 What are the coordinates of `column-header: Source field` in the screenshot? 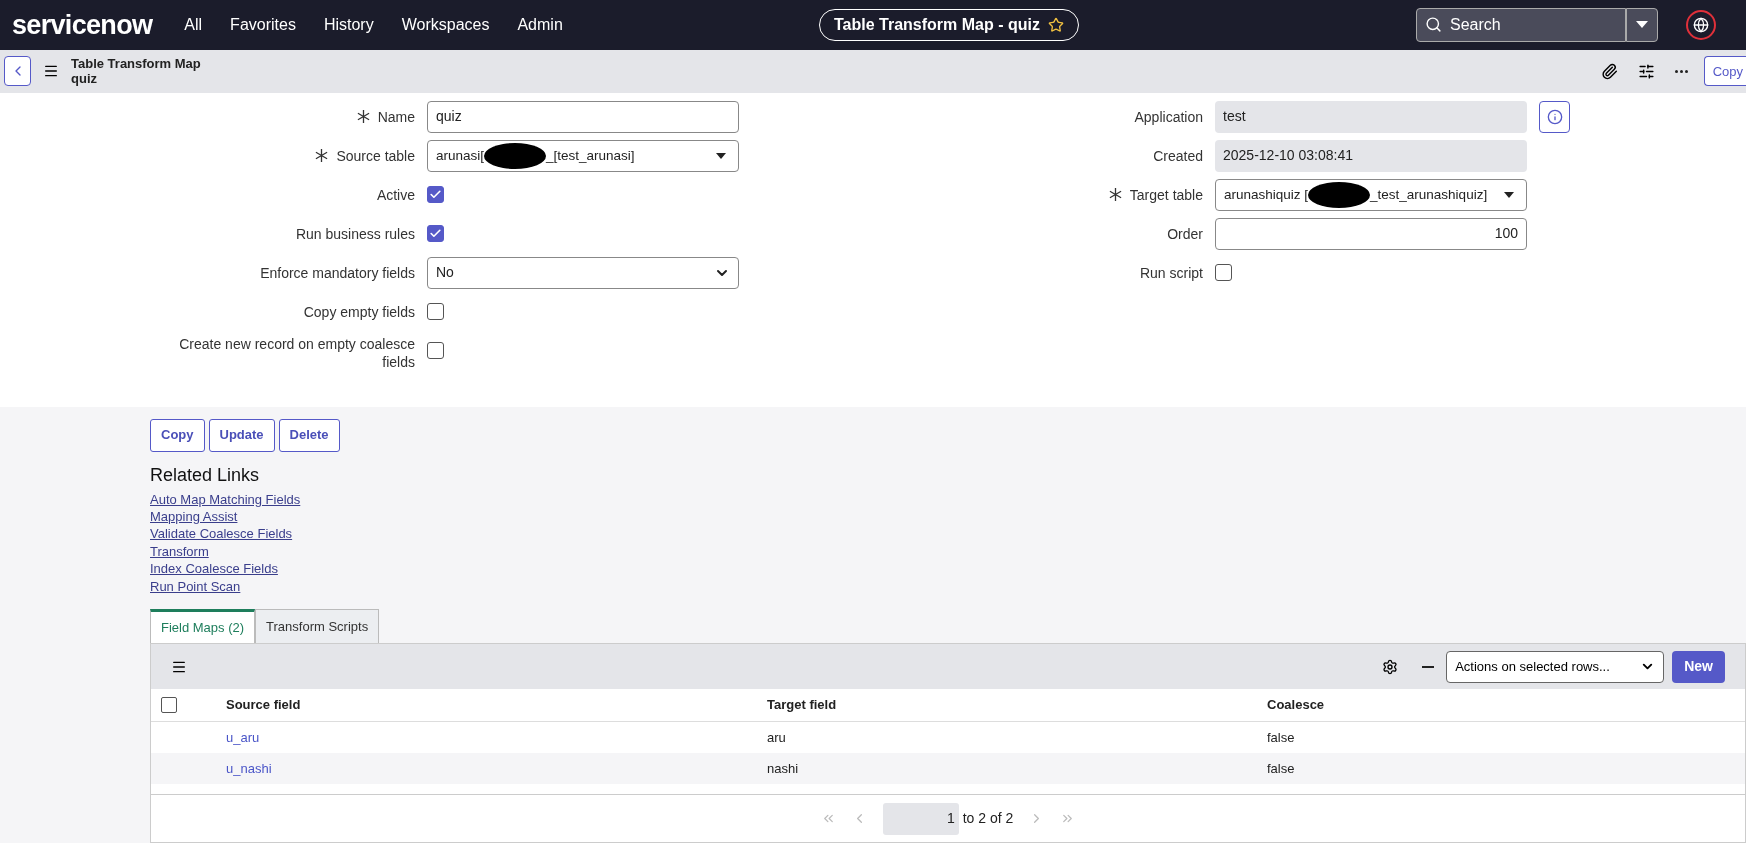 It's located at (263, 705).